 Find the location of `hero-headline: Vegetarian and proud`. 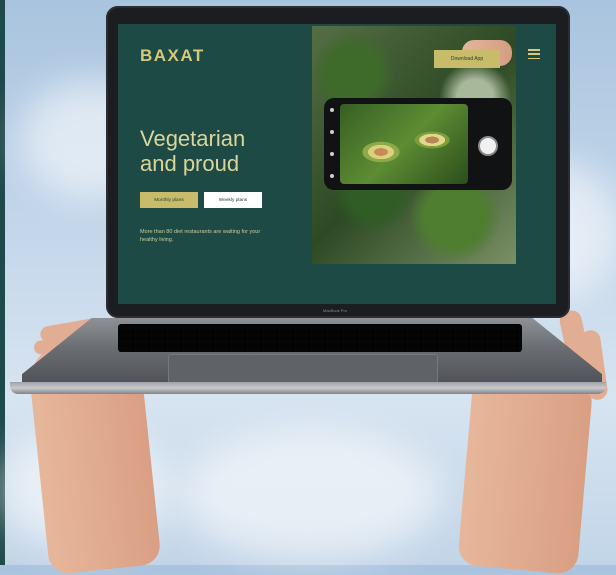

hero-headline: Vegetarian and proud is located at coordinates (225, 151).